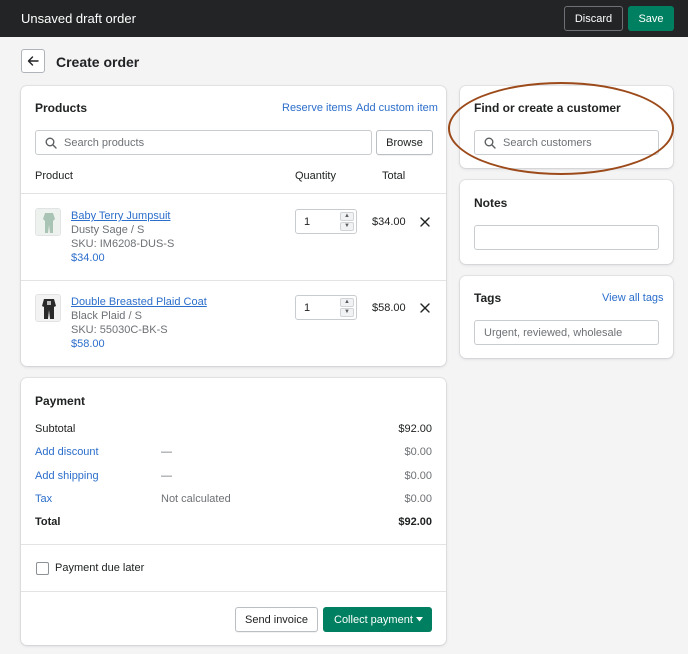 Image resolution: width=688 pixels, height=654 pixels. Describe the element at coordinates (491, 203) in the screenshot. I see `notes-title: Notes` at that location.